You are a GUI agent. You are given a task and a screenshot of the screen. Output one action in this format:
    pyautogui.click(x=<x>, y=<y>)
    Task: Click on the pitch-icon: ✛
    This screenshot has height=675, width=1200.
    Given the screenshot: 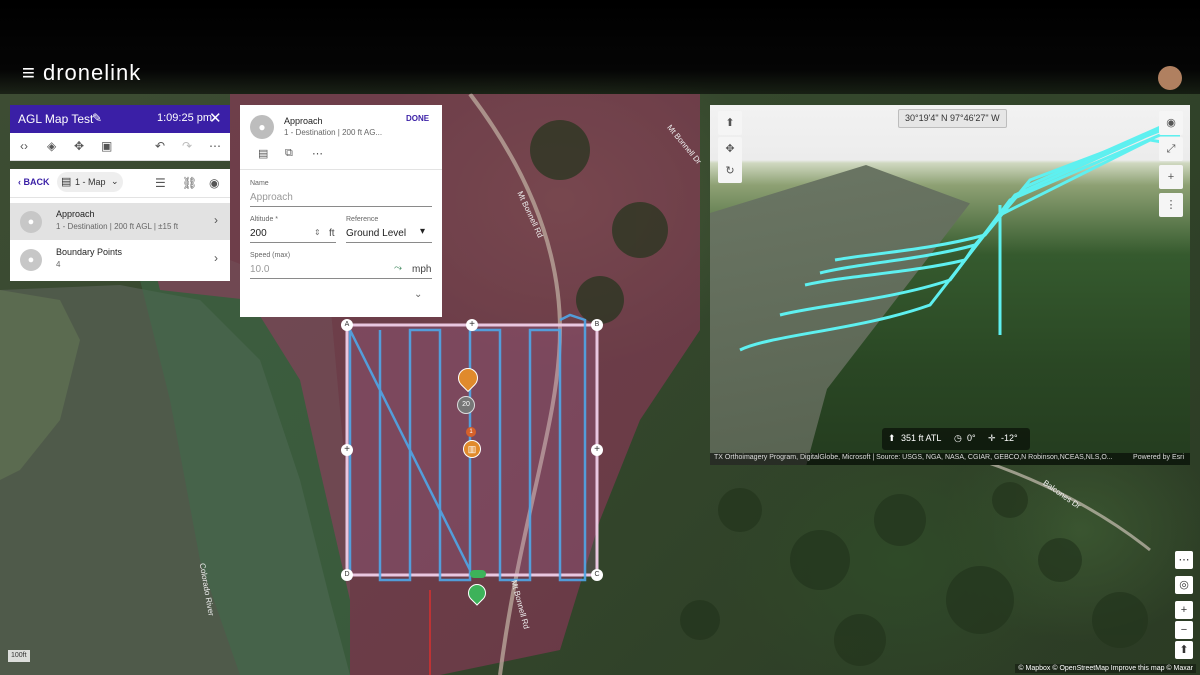 What is the action you would take?
    pyautogui.click(x=992, y=438)
    